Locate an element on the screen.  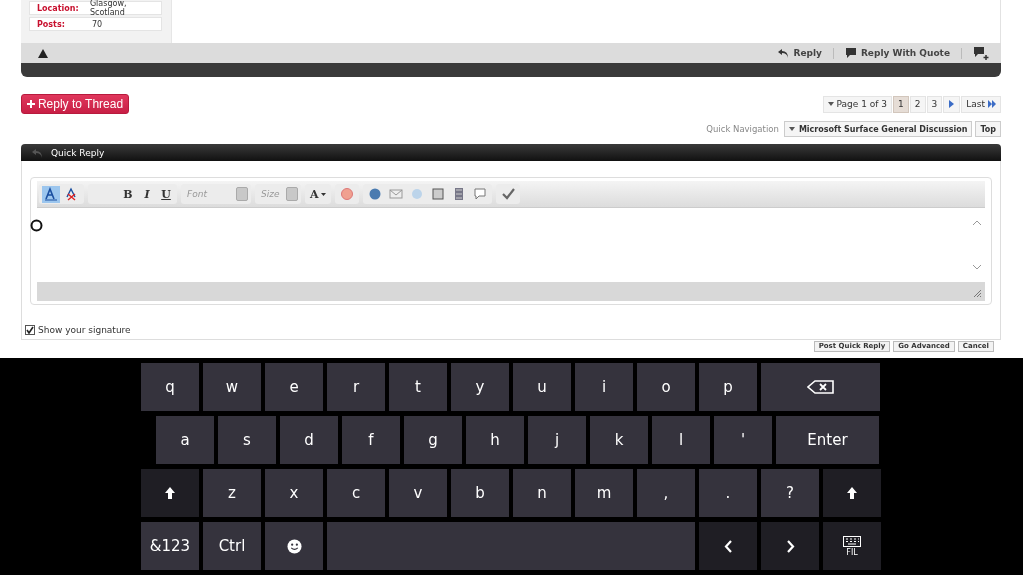
keyboard-key: d is located at coordinates (309, 440).